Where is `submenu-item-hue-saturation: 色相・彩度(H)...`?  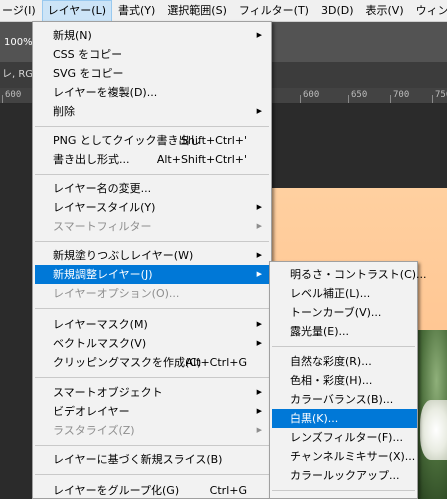
submenu-item-hue-saturation: 色相・彩度(H)... is located at coordinates (344, 380).